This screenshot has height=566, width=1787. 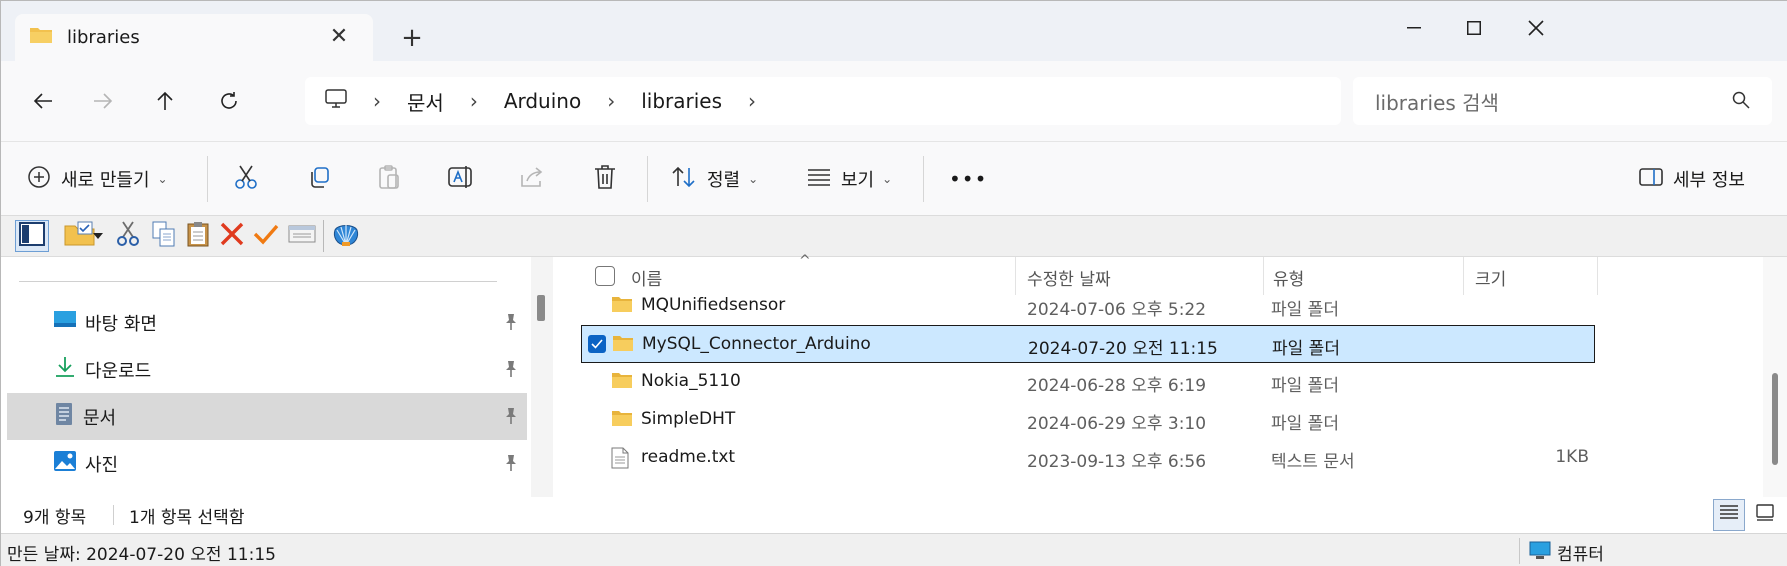 What do you see at coordinates (894, 31) in the screenshot?
I see `title-bar: libraries ✕ +` at bounding box center [894, 31].